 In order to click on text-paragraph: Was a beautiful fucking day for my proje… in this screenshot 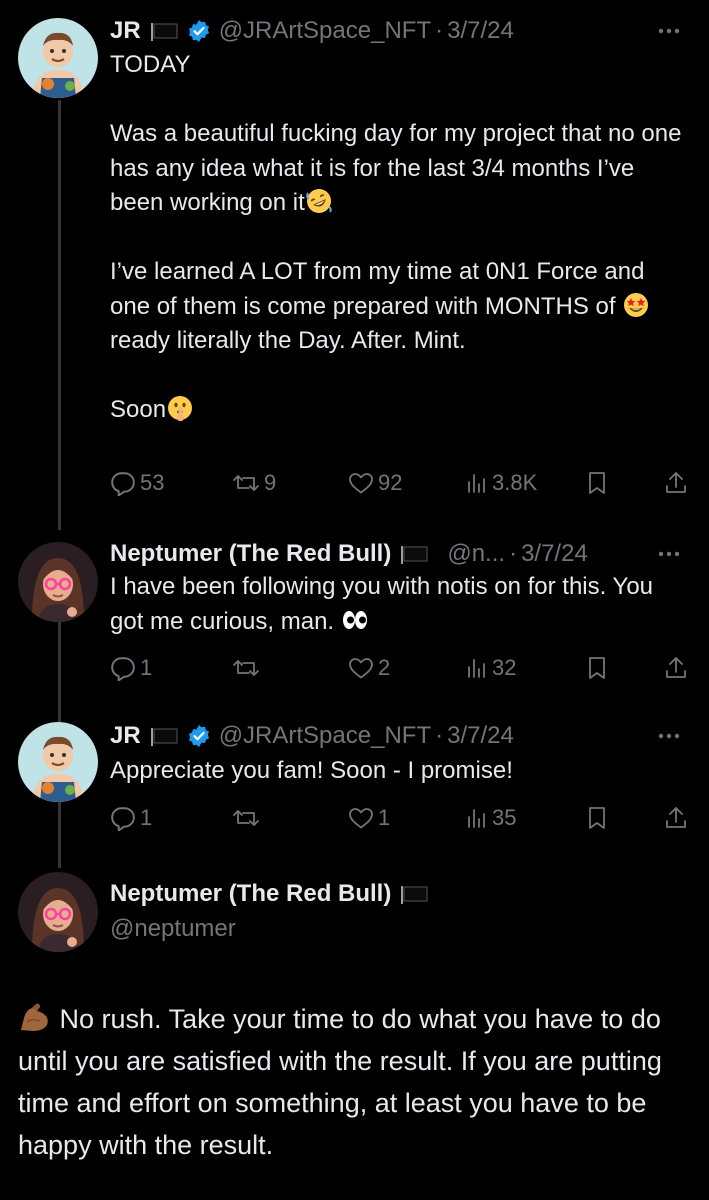, I will do `click(396, 169)`.